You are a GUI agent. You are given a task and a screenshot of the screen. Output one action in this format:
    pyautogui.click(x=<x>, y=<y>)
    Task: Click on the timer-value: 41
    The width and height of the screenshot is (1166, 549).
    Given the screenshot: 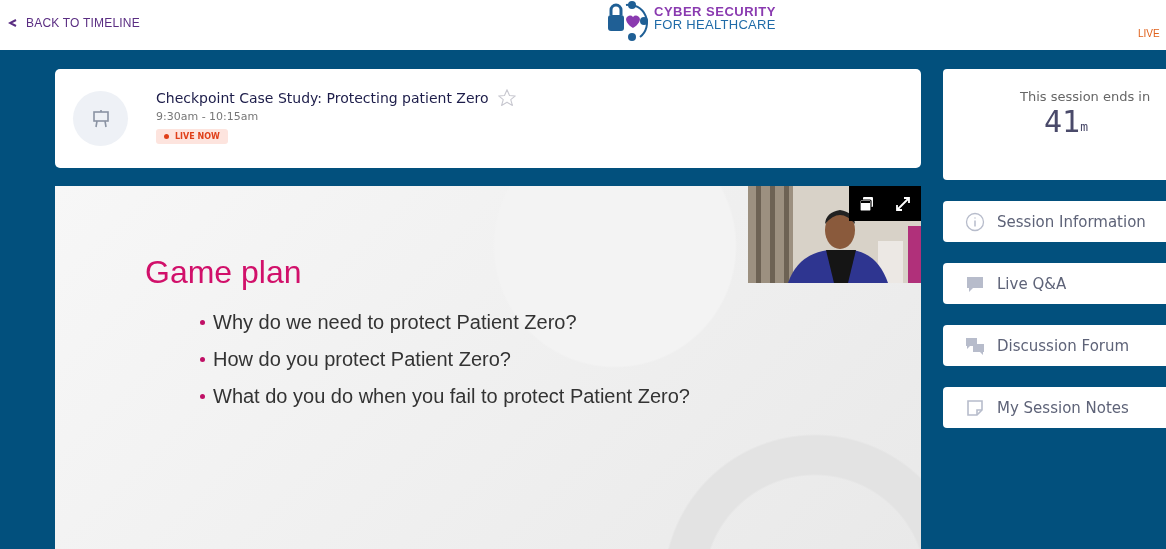 What is the action you would take?
    pyautogui.click(x=1062, y=121)
    